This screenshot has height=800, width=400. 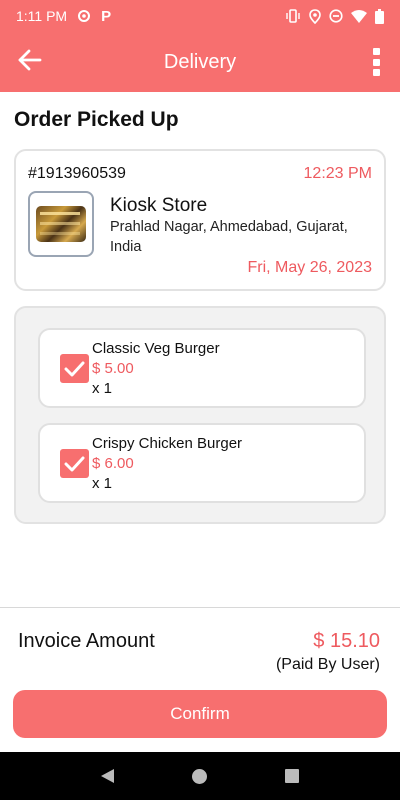 I want to click on arrow-left-icon, so click(x=30, y=62).